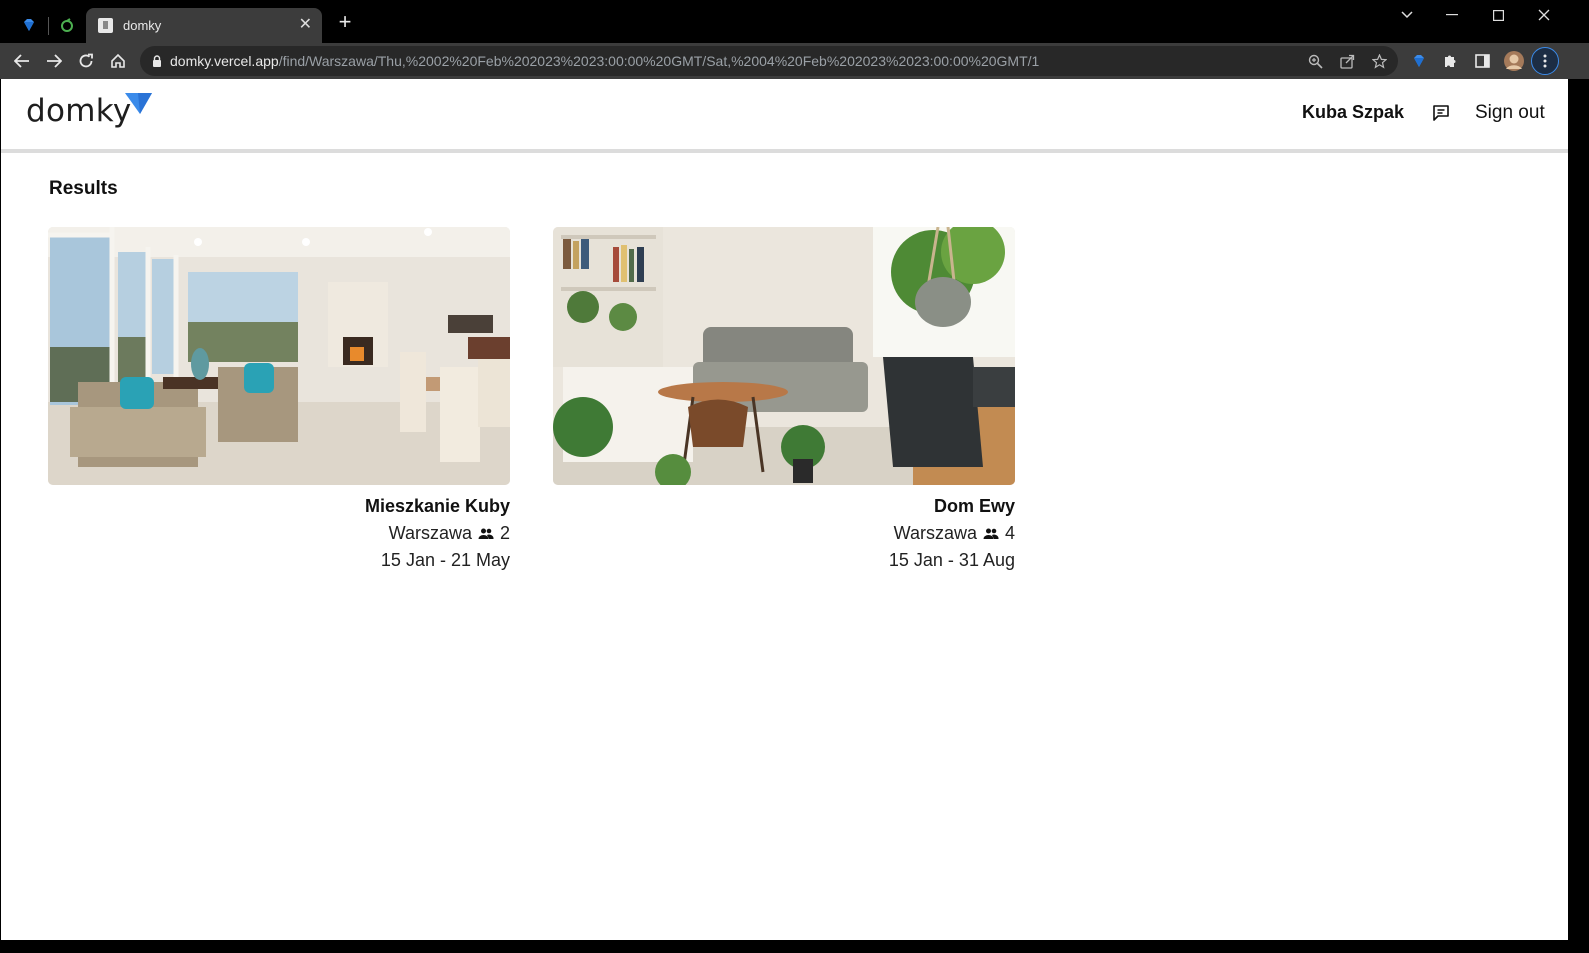  I want to click on zoom-icon, so click(1315, 61).